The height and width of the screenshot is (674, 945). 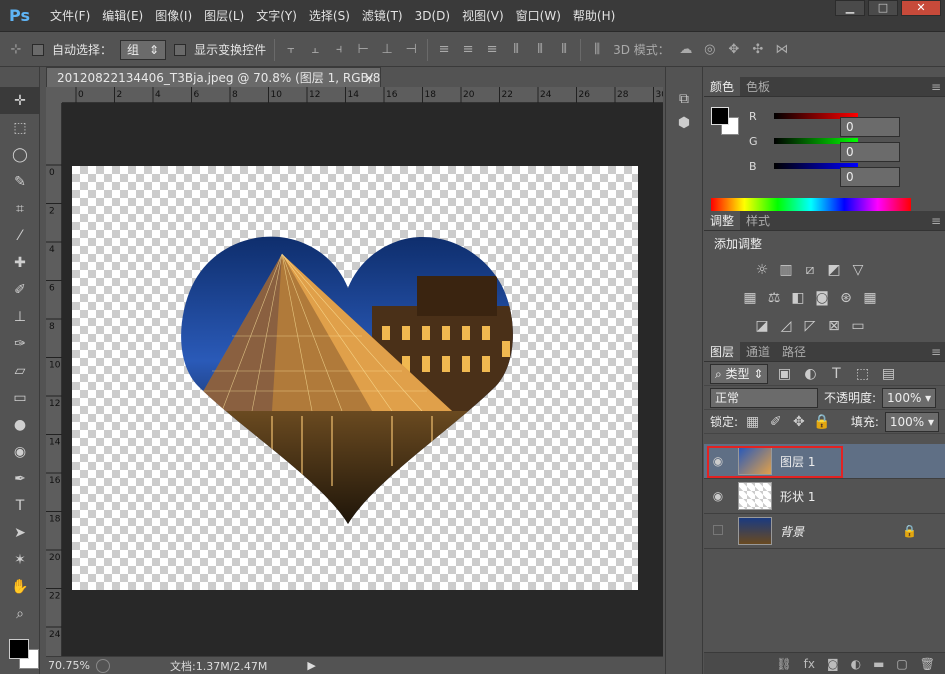 What do you see at coordinates (20, 100) in the screenshot?
I see `move-tool-icon: ✛` at bounding box center [20, 100].